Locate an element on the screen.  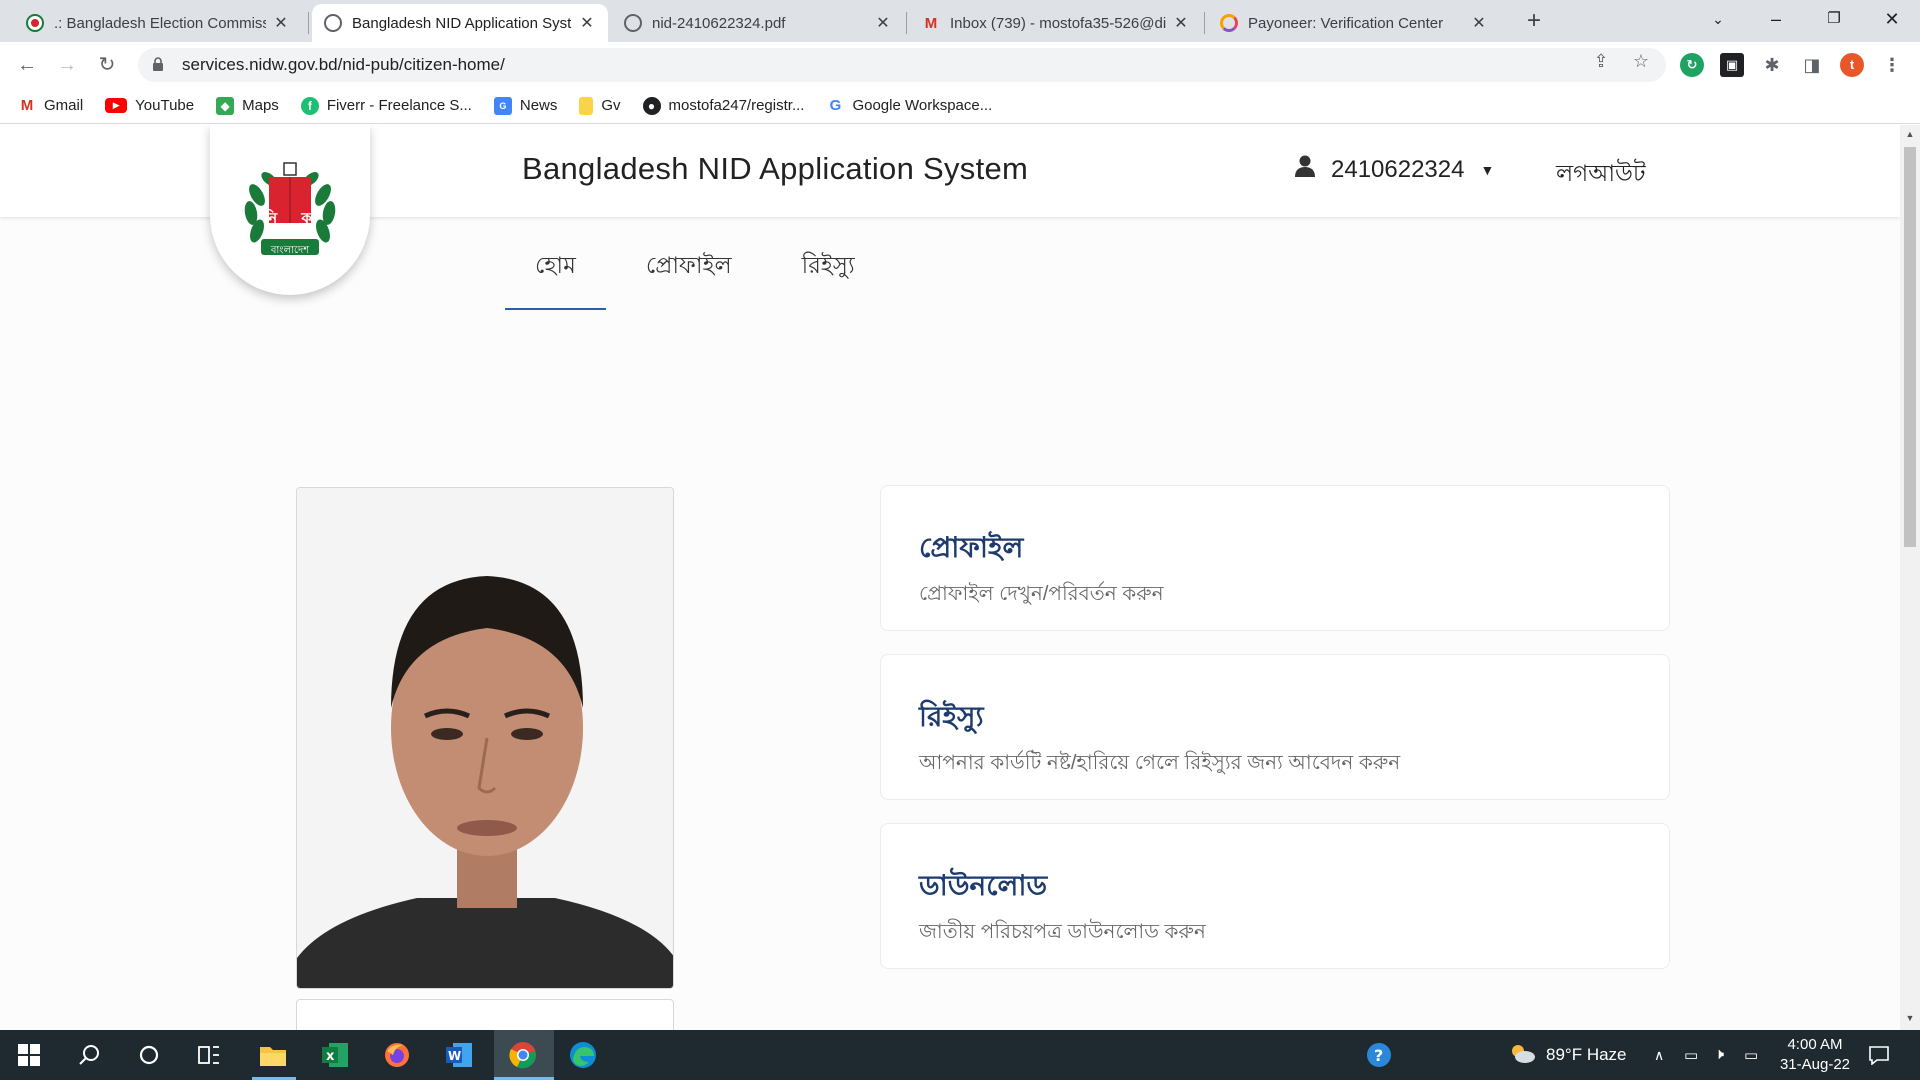
excel-icon: x is located at coordinates (335, 1055).